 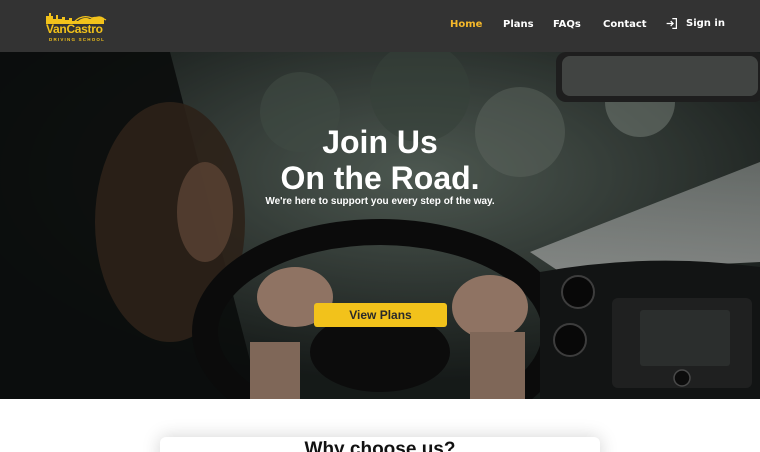 What do you see at coordinates (567, 24) in the screenshot?
I see `nav-faqs: FAQs` at bounding box center [567, 24].